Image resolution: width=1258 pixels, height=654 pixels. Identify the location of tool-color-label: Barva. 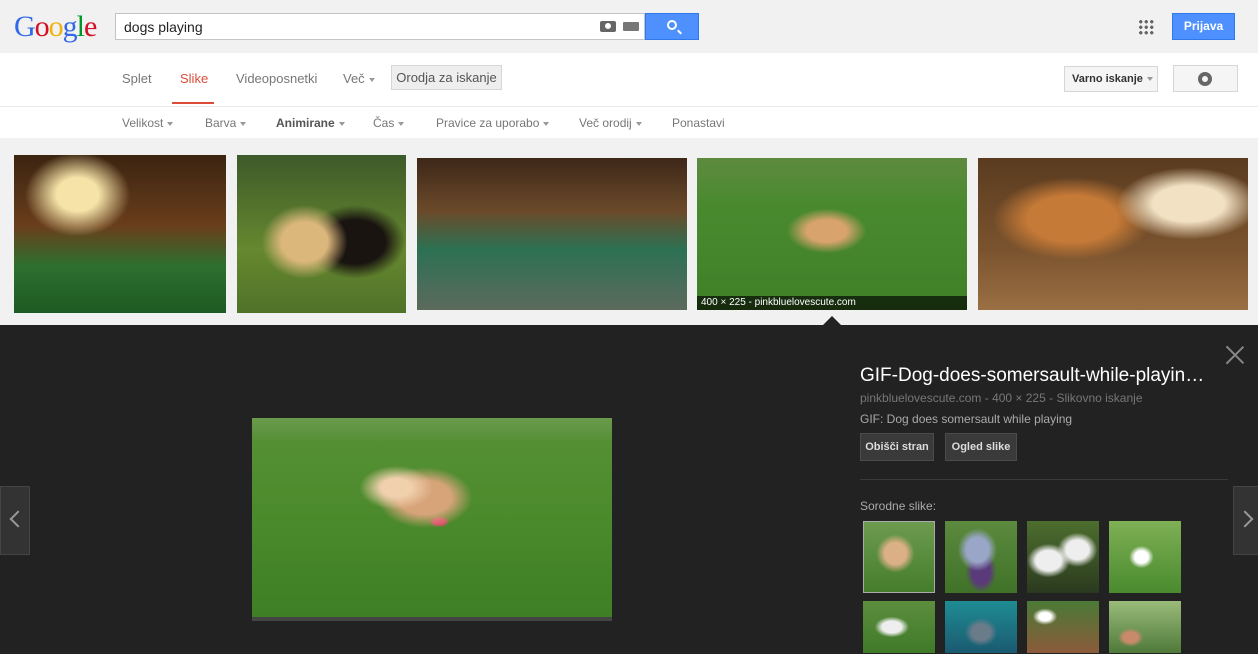
(221, 123).